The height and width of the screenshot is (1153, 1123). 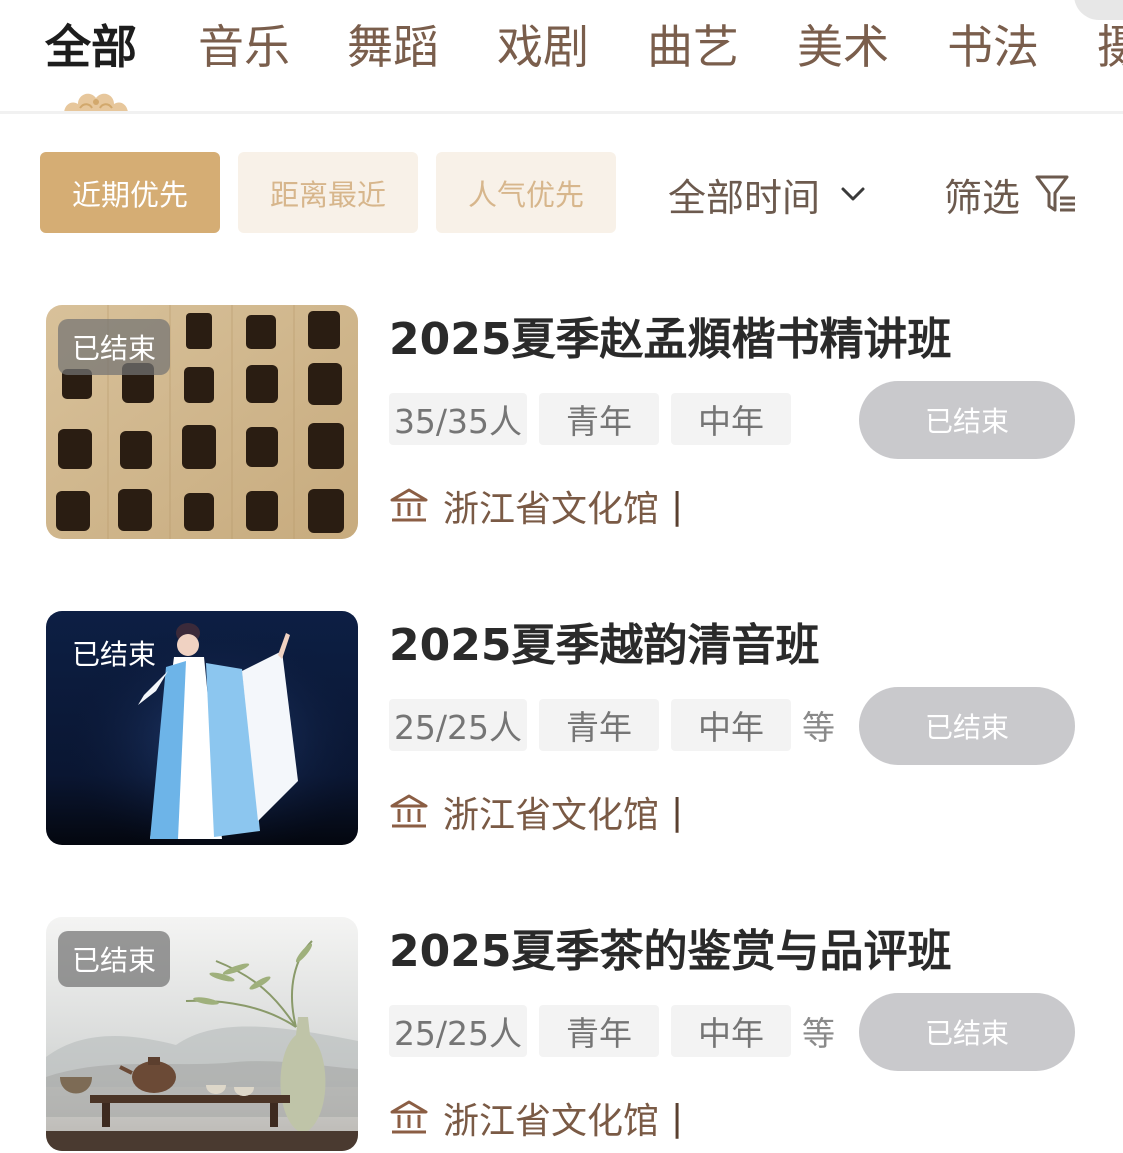 What do you see at coordinates (202, 422) in the screenshot?
I see `course-thumbnail-calligraphy: 已结束` at bounding box center [202, 422].